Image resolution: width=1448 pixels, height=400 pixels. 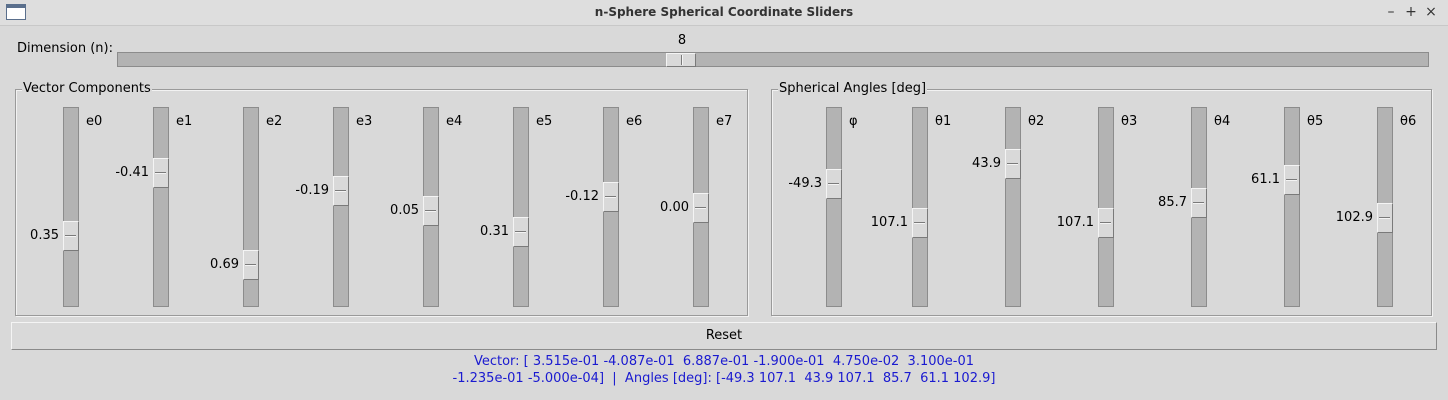 I want to click on spherical-angles-title: Spherical Angles [deg], so click(x=853, y=88).